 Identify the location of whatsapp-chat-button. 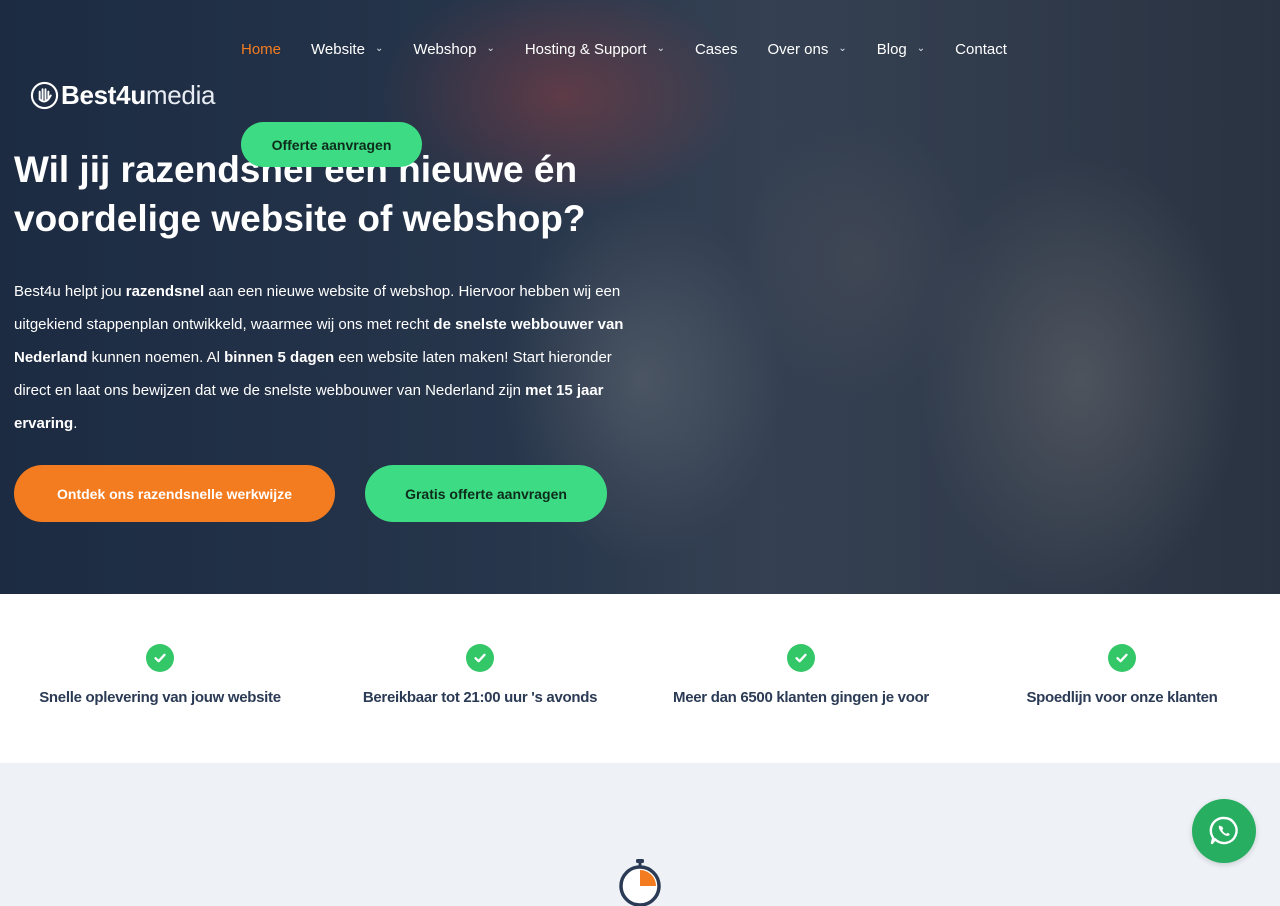
(1224, 831).